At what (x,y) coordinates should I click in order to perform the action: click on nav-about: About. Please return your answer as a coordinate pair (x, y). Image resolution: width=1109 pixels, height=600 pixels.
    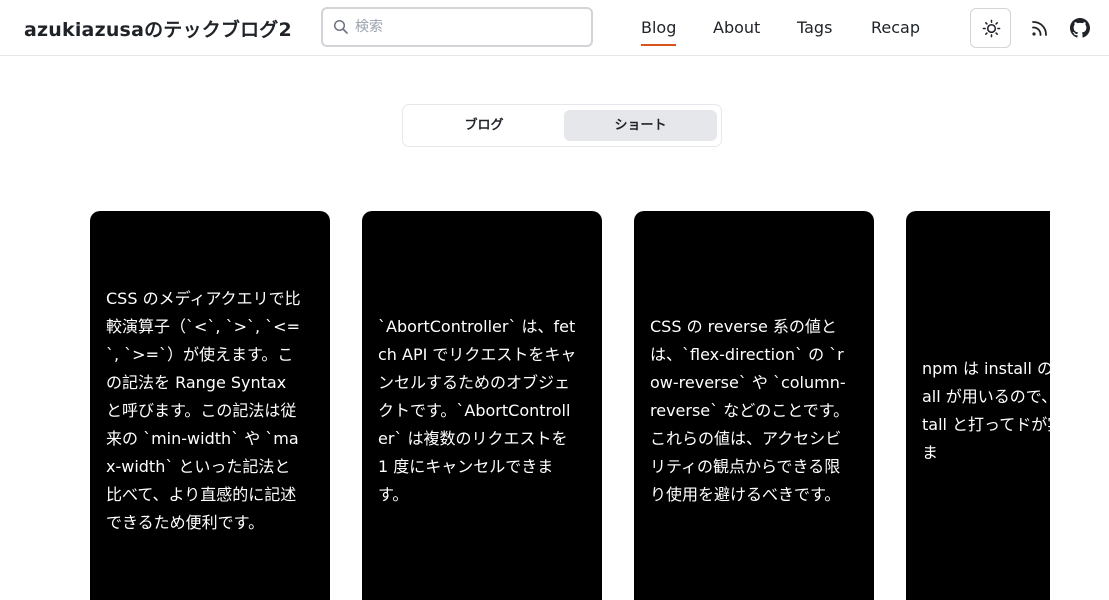
    Looking at the image, I should click on (736, 27).